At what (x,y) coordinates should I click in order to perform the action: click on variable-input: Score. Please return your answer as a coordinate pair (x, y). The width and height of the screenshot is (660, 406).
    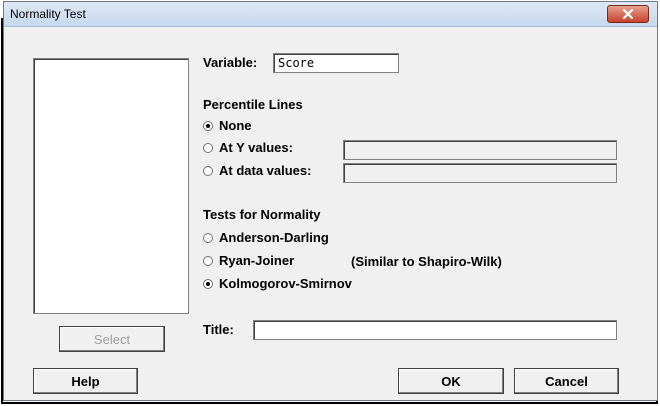
    Looking at the image, I should click on (336, 63).